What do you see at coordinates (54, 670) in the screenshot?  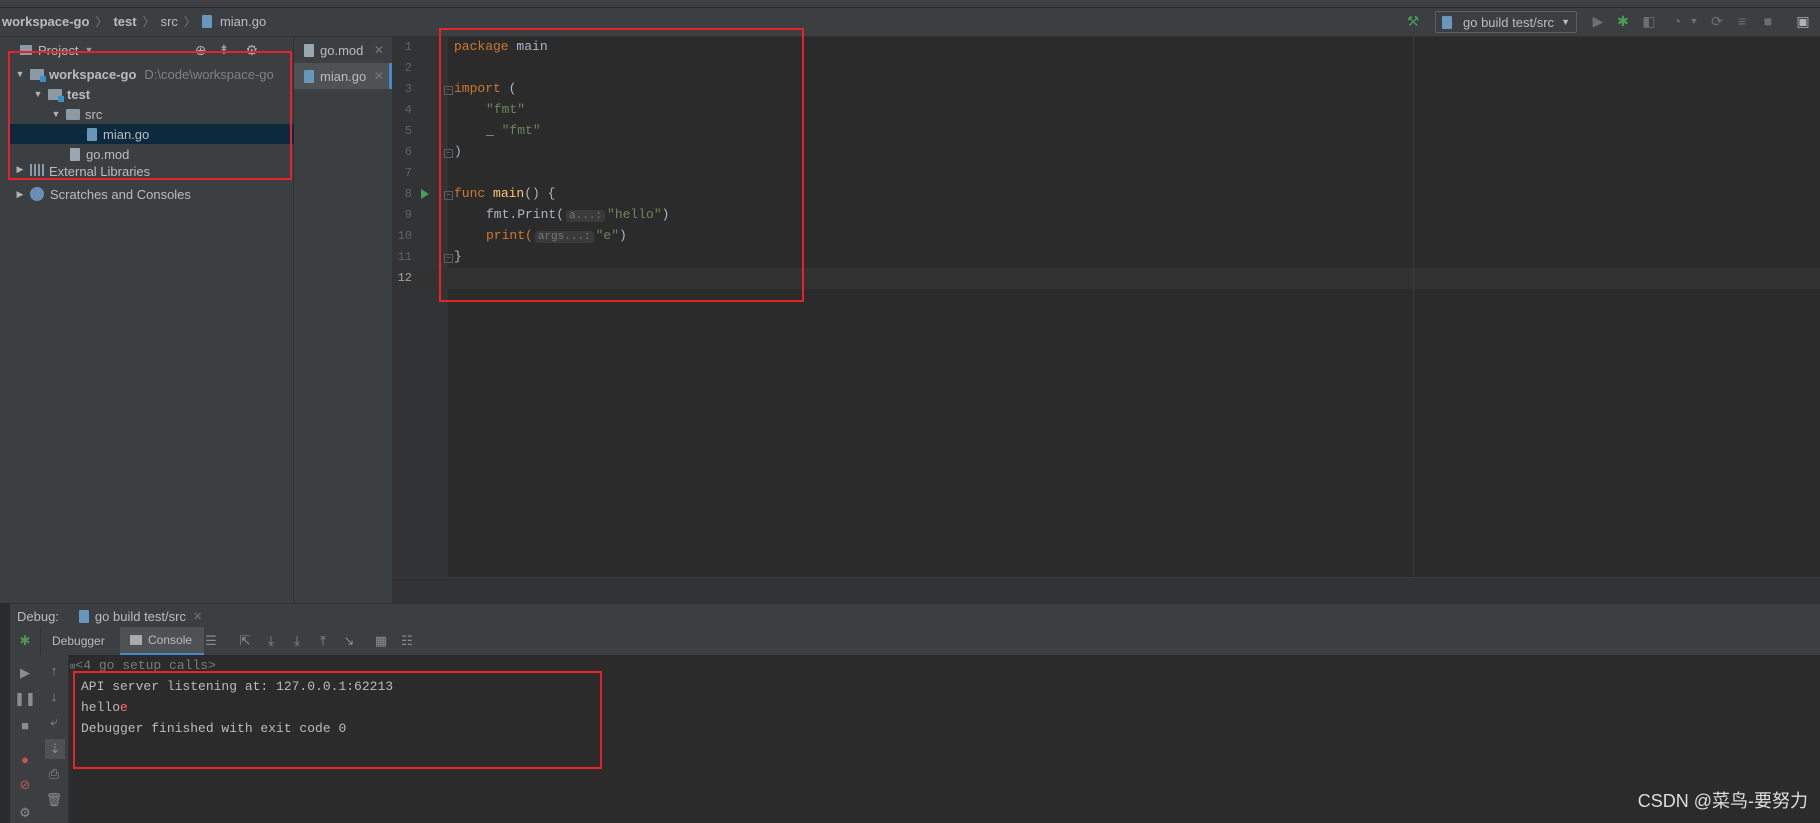 I see `up-arrow-icon: ↑` at bounding box center [54, 670].